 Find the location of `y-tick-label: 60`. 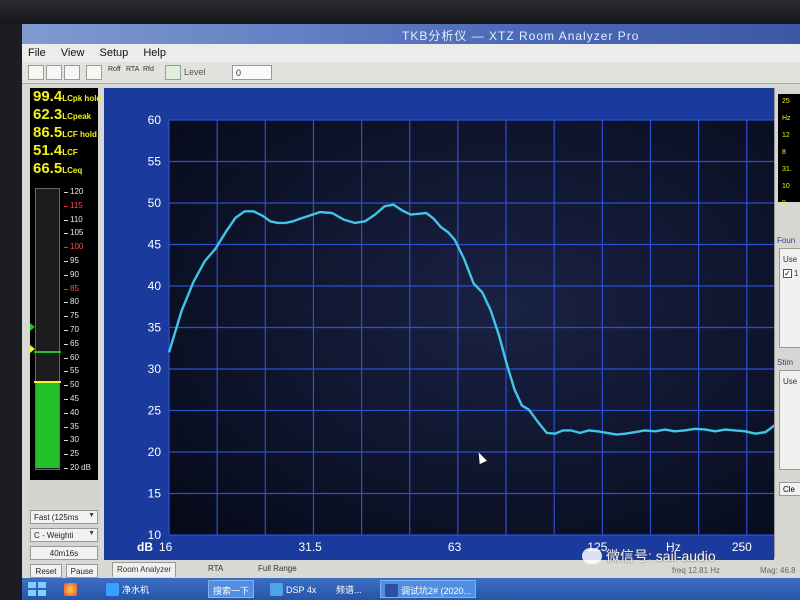

y-tick-label: 60 is located at coordinates (155, 120).